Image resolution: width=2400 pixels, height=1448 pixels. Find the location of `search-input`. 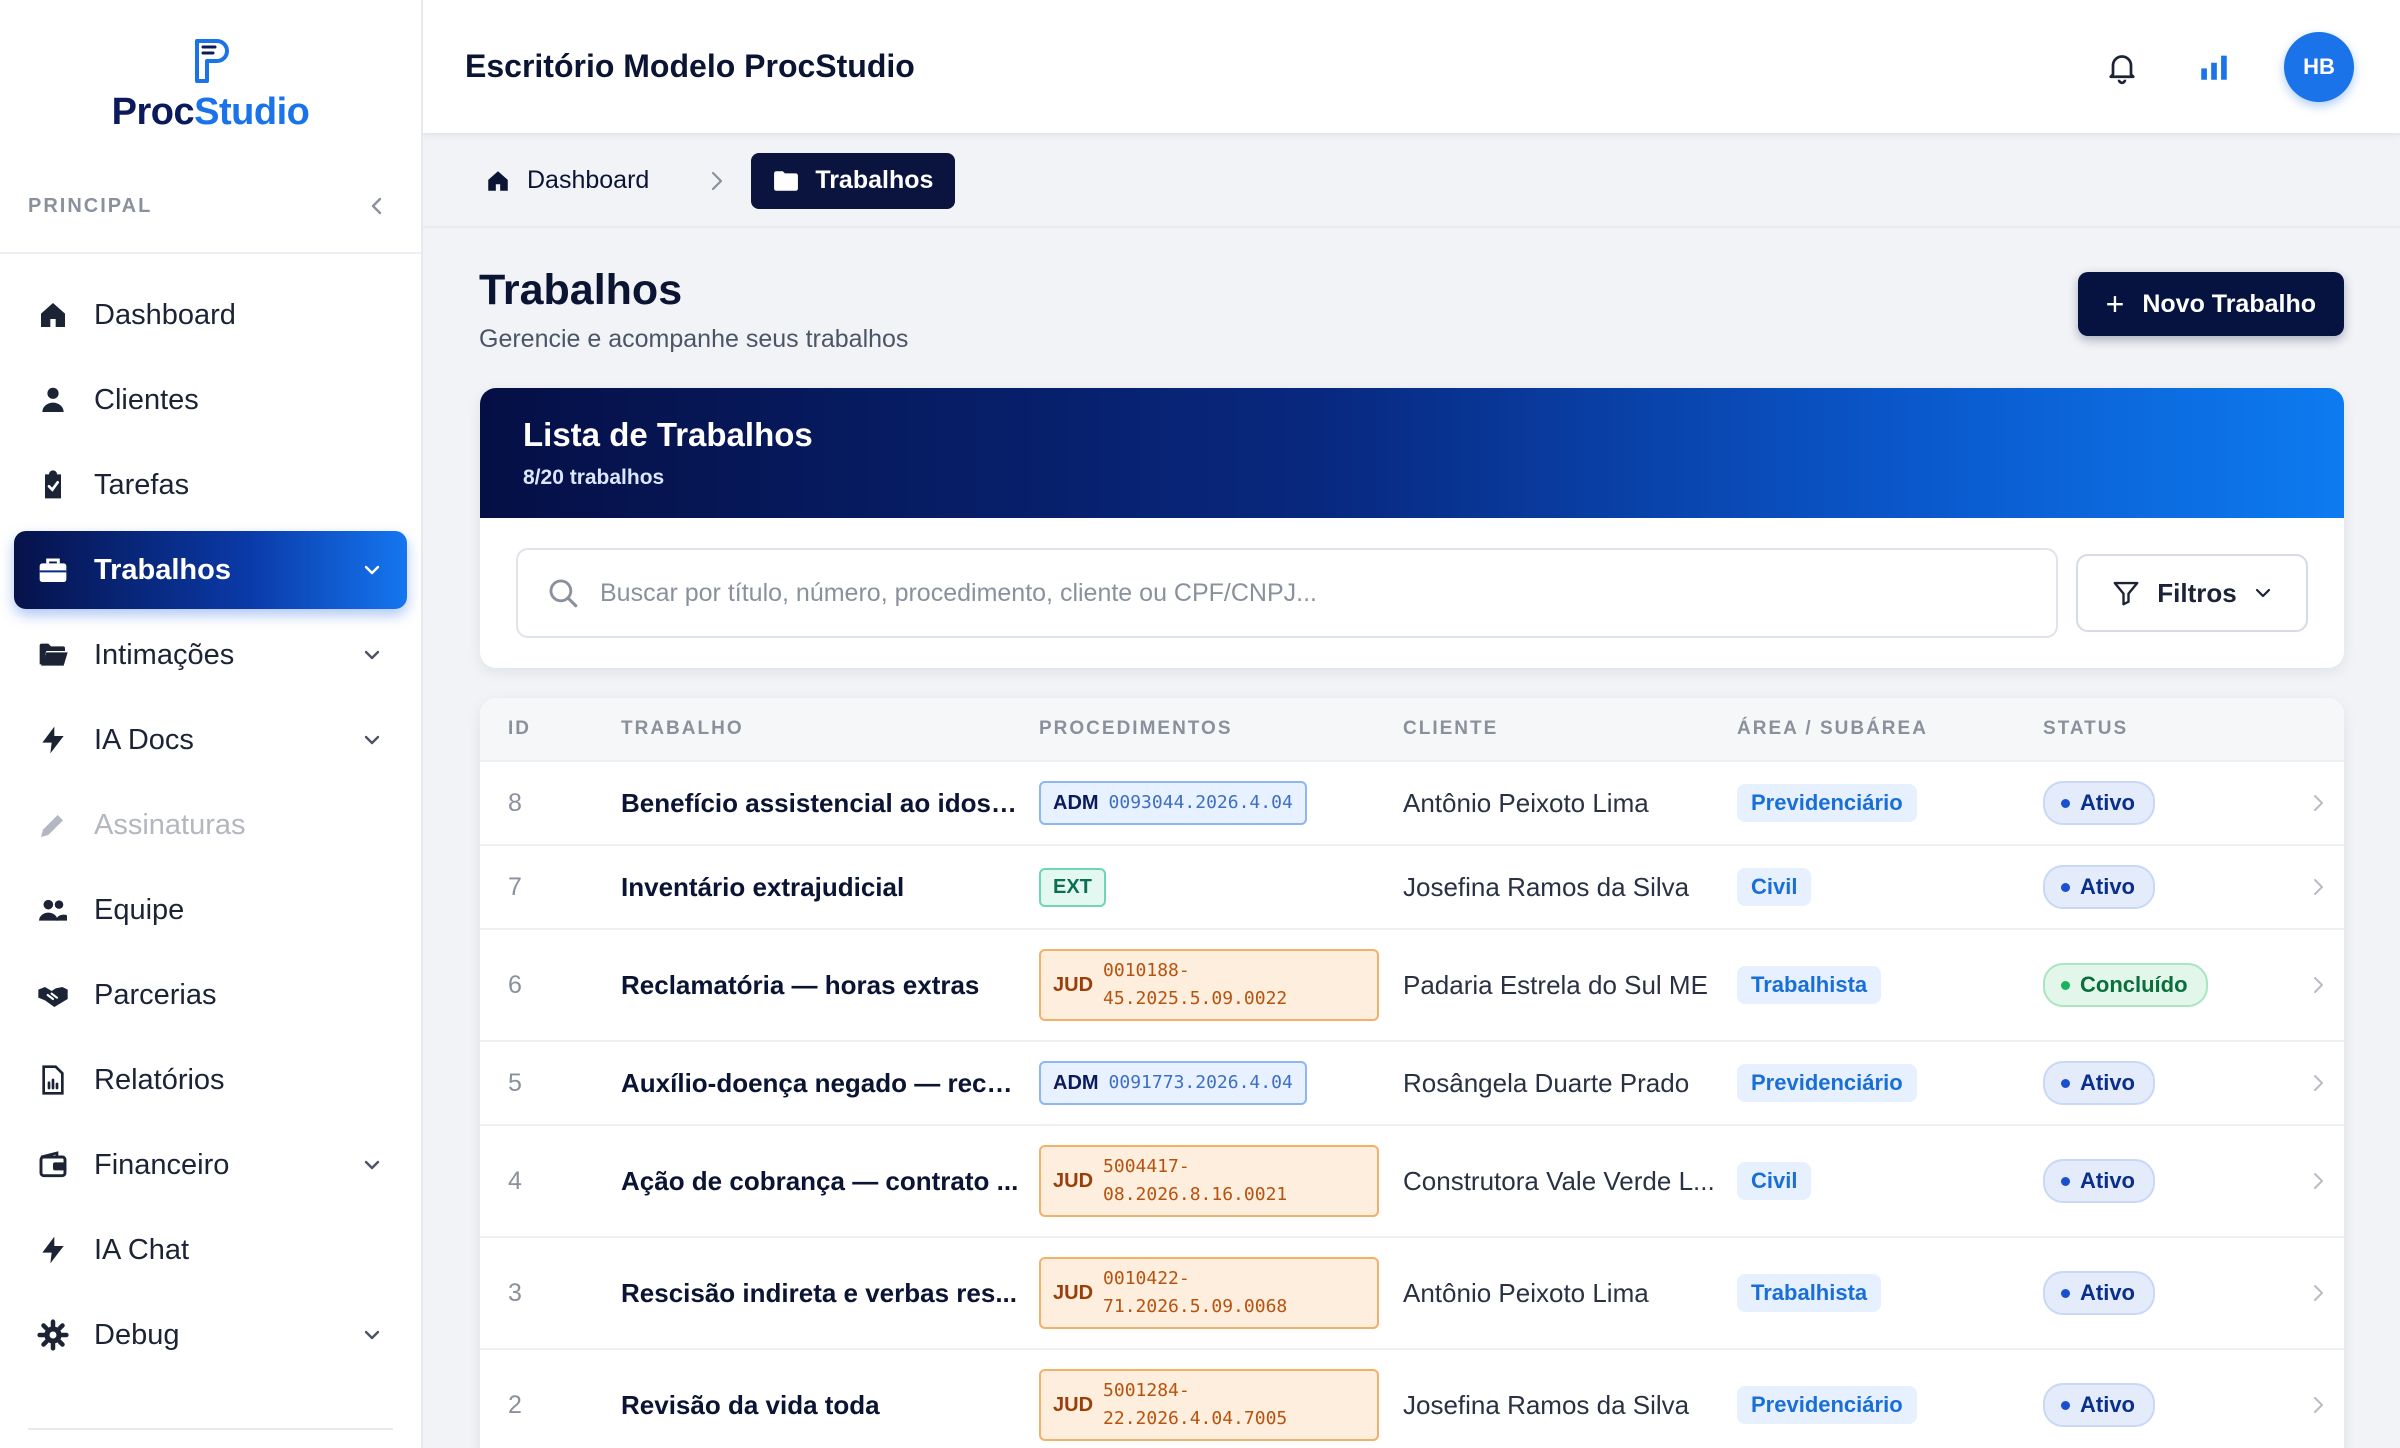

search-input is located at coordinates (1314, 593).